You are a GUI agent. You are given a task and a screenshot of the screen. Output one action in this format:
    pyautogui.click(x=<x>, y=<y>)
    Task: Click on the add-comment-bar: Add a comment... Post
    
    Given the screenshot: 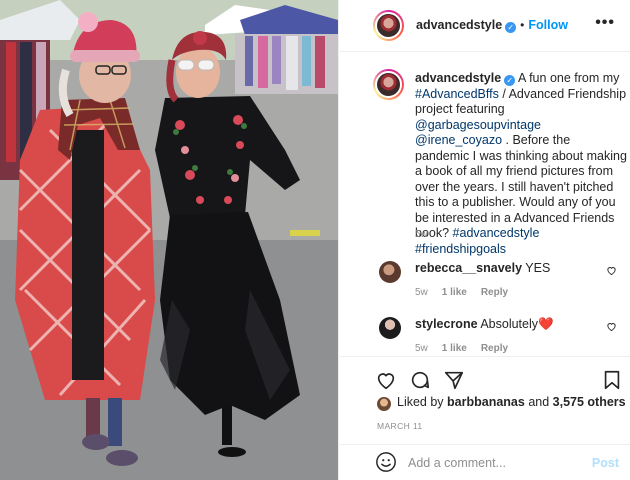 What is the action you would take?
    pyautogui.click(x=484, y=462)
    